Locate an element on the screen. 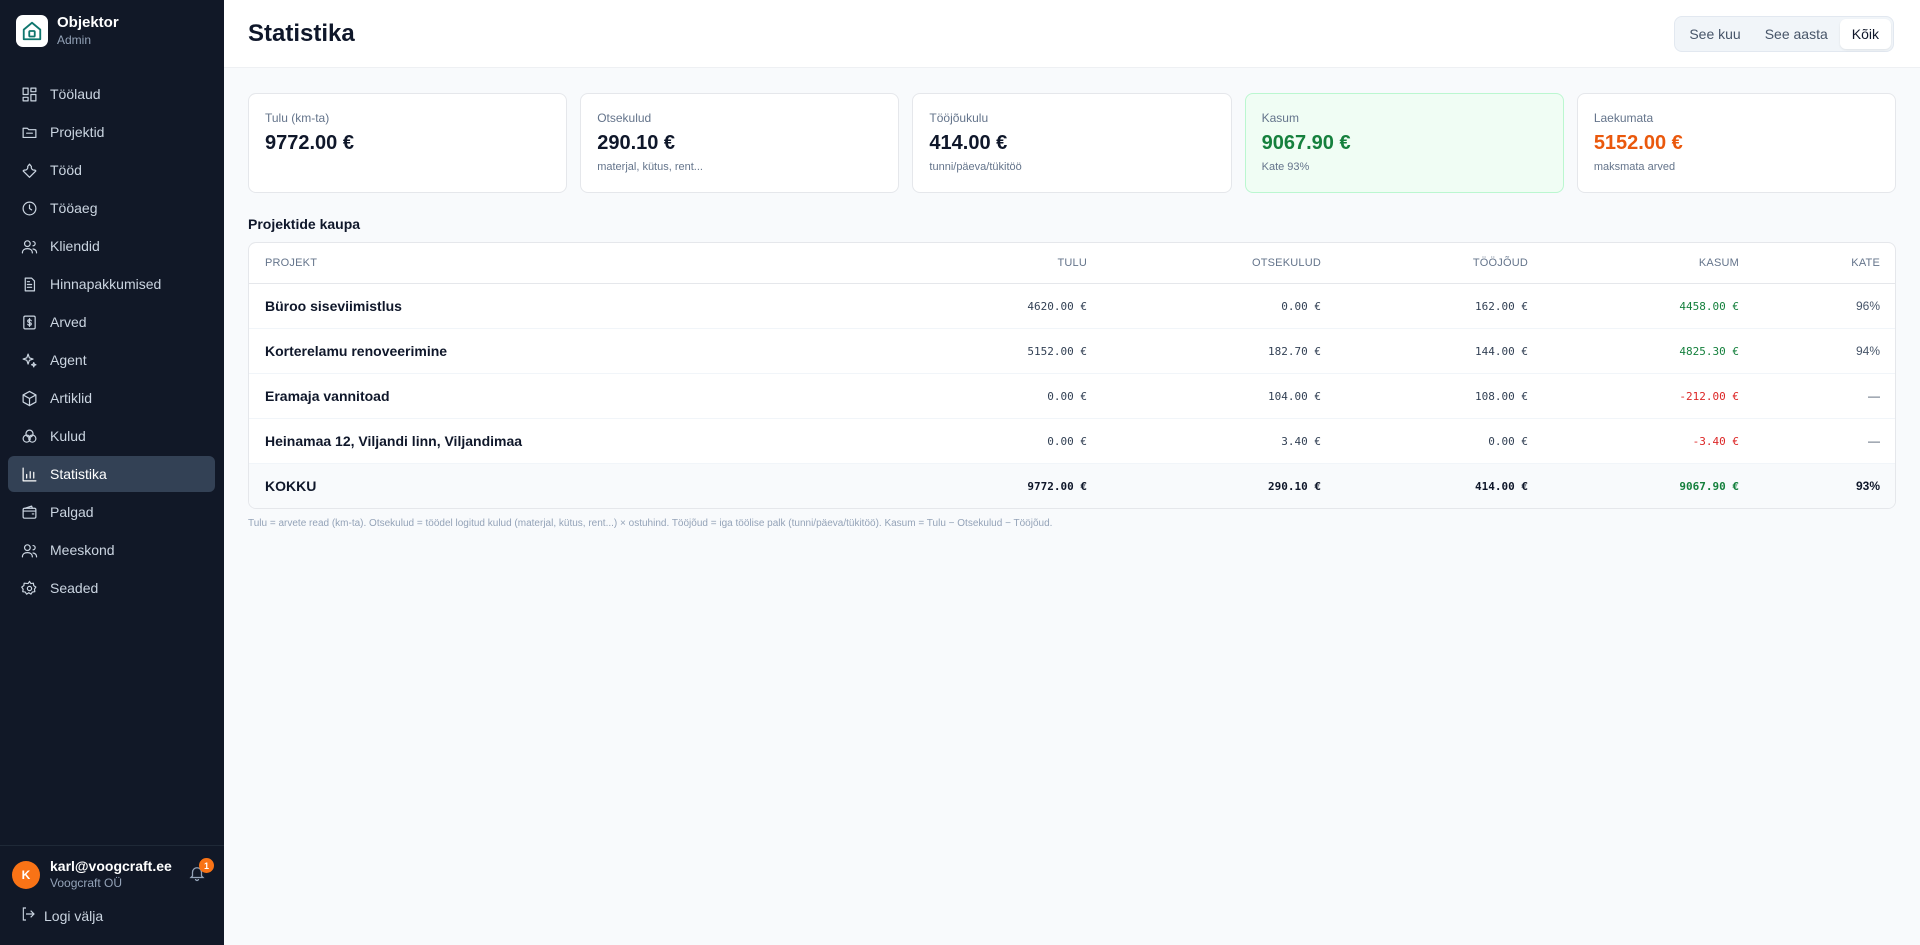  column-header-project: PROJEKT is located at coordinates (549, 263).